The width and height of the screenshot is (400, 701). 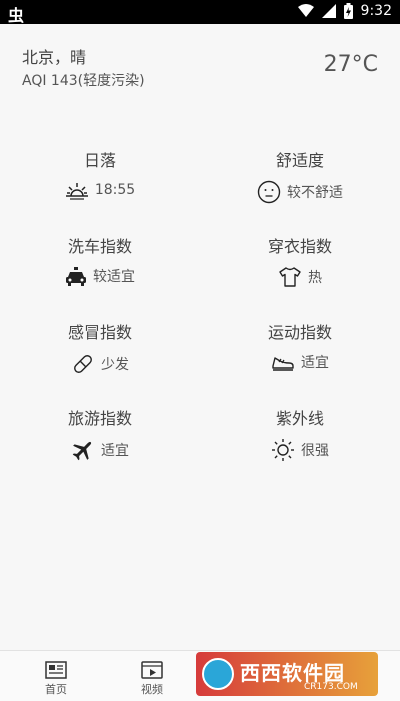 I want to click on video-icon, so click(x=152, y=670).